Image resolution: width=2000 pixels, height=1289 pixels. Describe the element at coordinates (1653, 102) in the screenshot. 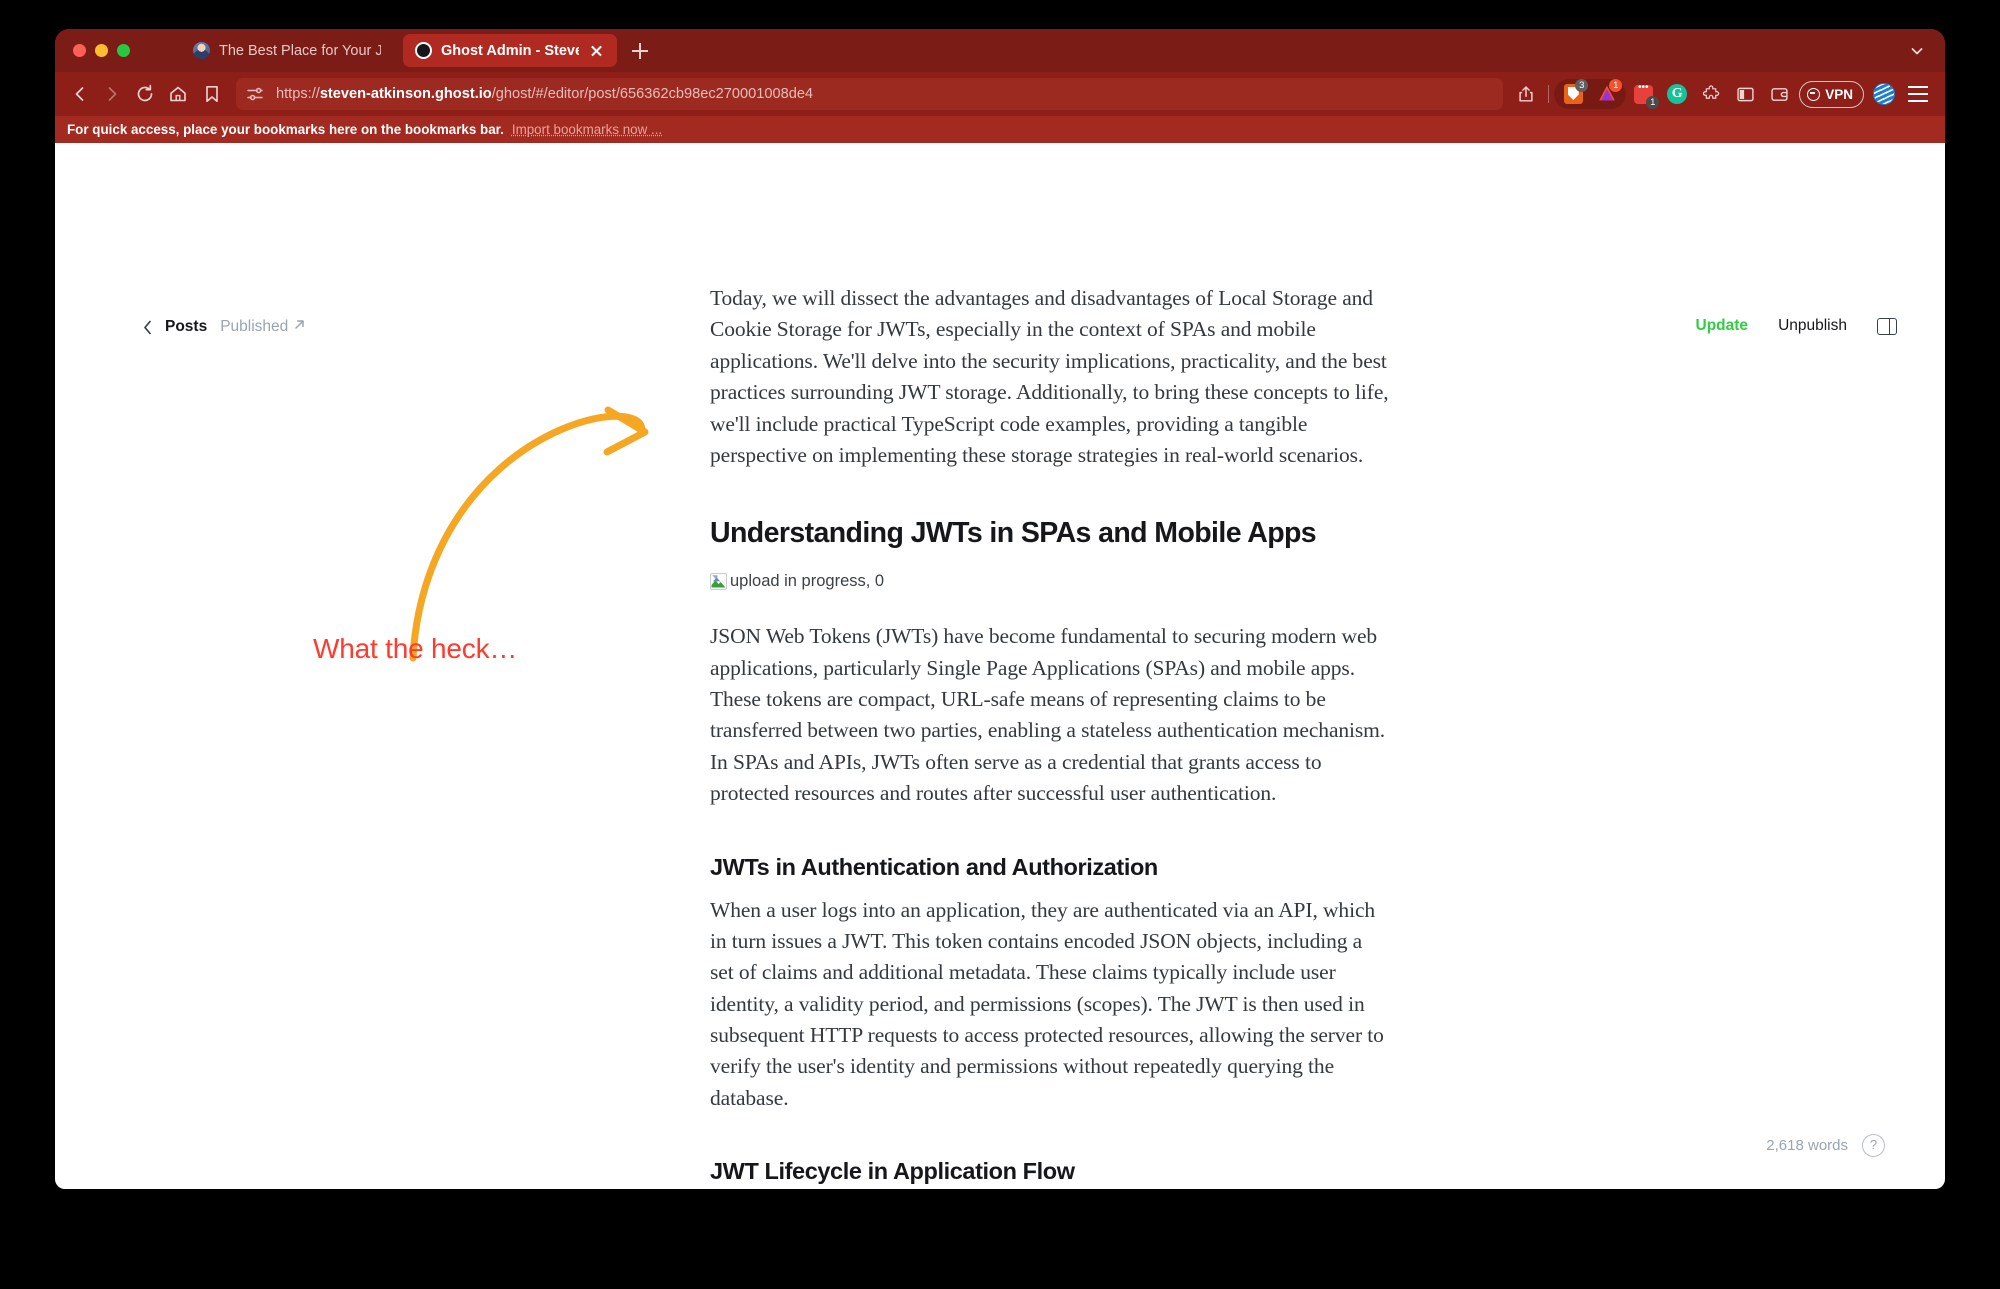

I see `messages-badge: 1` at that location.